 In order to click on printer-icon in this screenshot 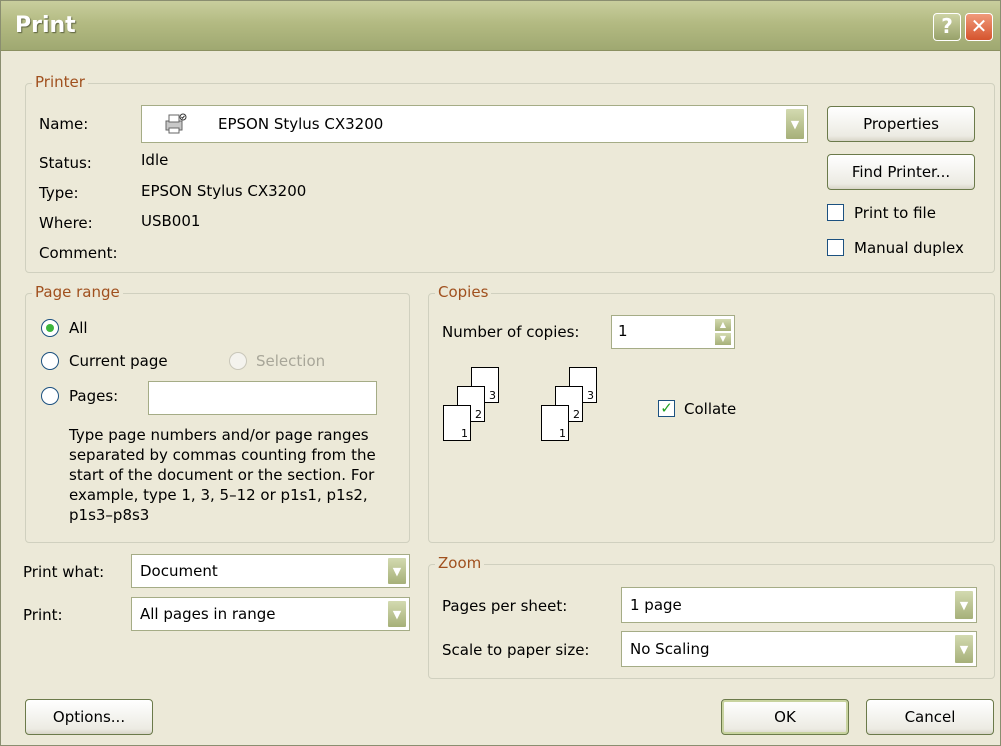, I will do `click(175, 124)`.